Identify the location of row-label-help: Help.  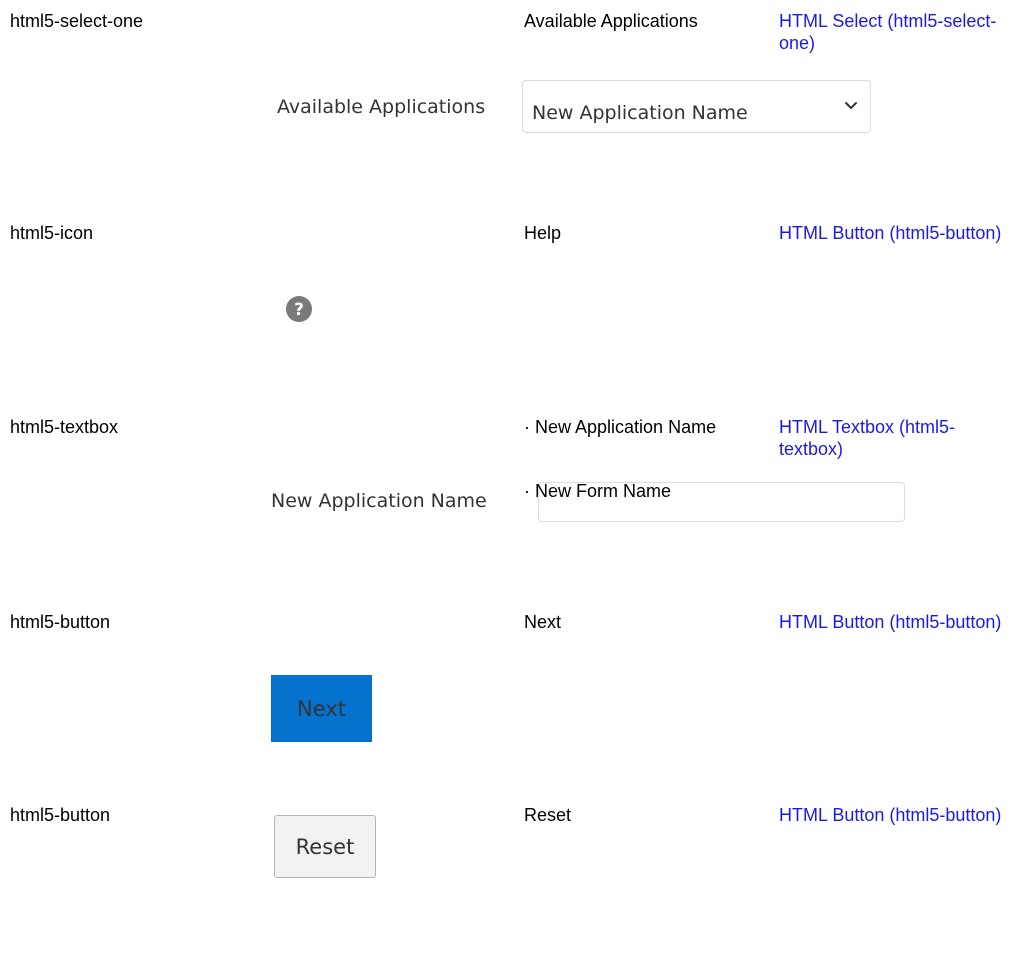
(543, 233).